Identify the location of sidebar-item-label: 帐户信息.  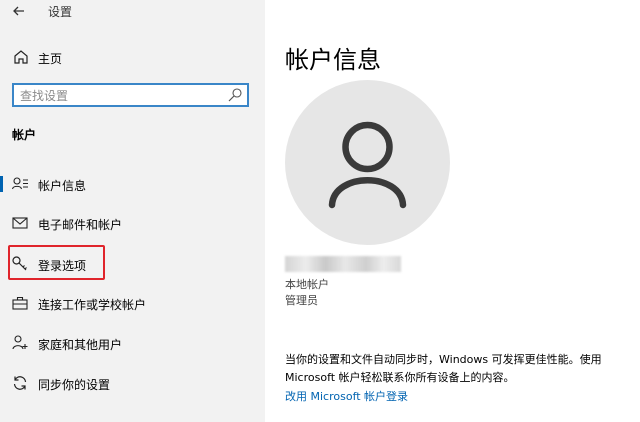
(62, 186).